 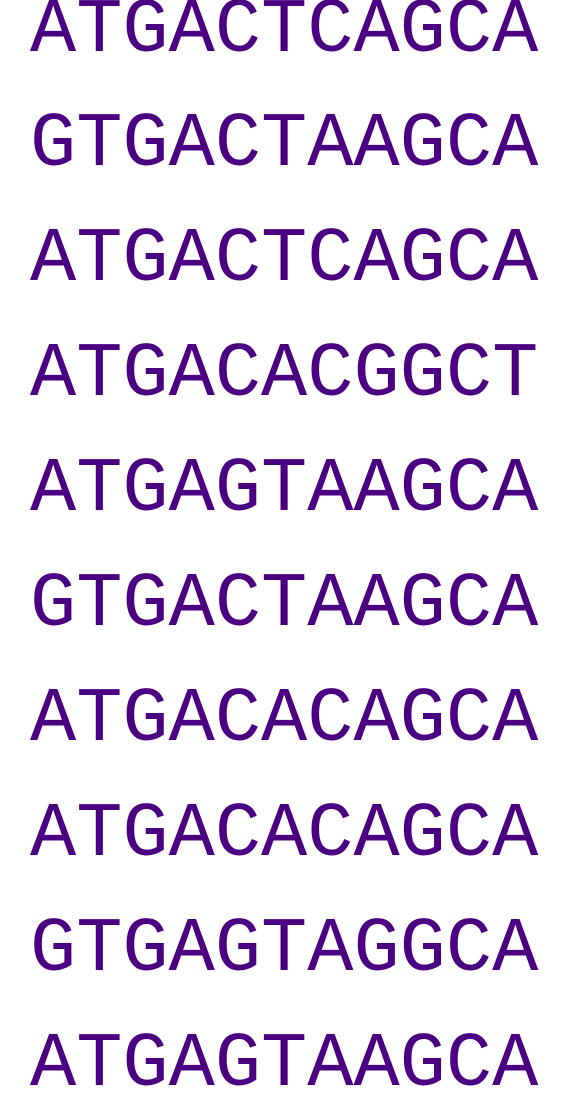 I want to click on sequence-line-10: ATGAGTAAGCA, so click(x=284, y=1065).